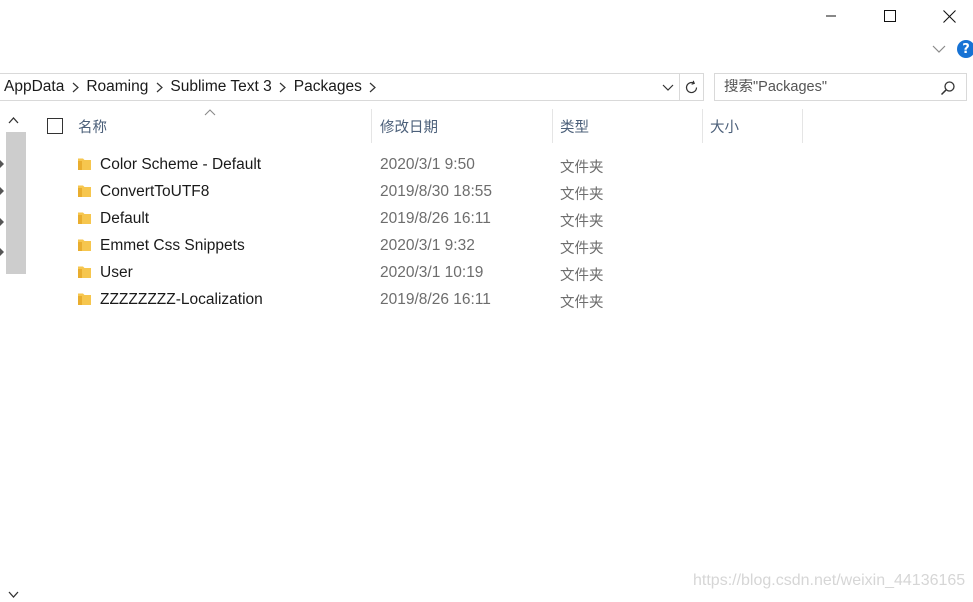  What do you see at coordinates (486, 49) in the screenshot?
I see `ribbon-row` at bounding box center [486, 49].